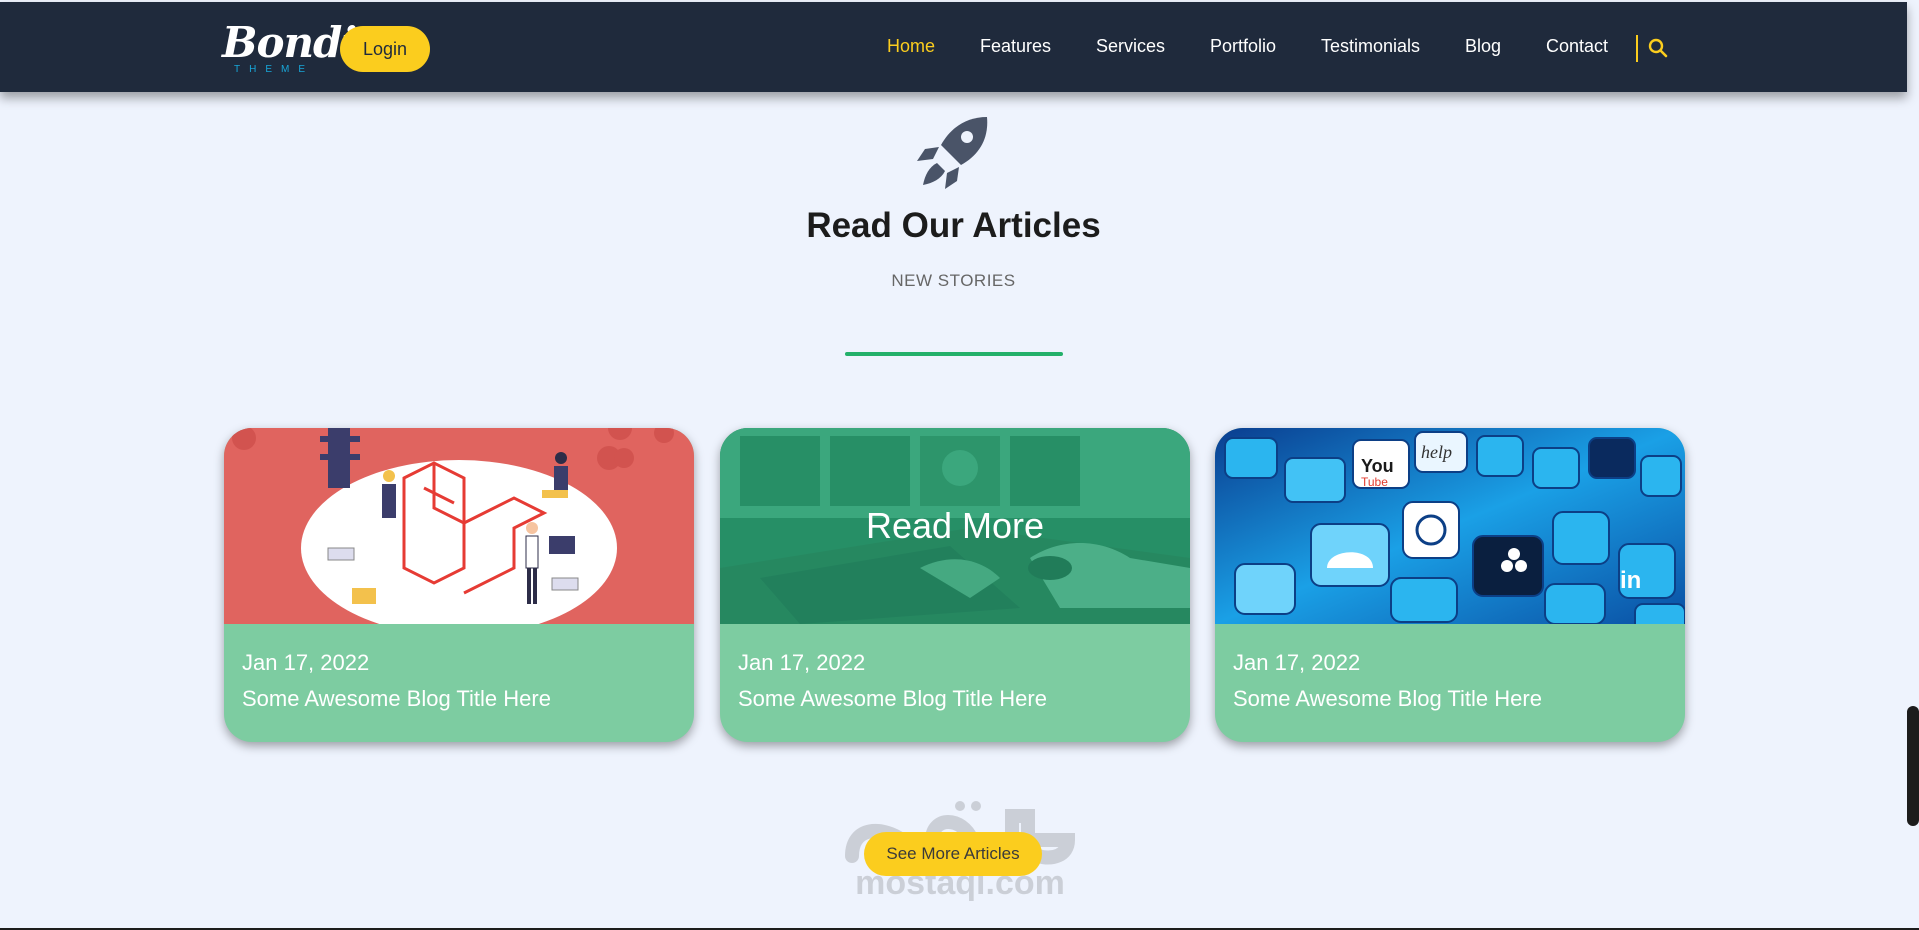  What do you see at coordinates (952, 153) in the screenshot?
I see `rocket-icon` at bounding box center [952, 153].